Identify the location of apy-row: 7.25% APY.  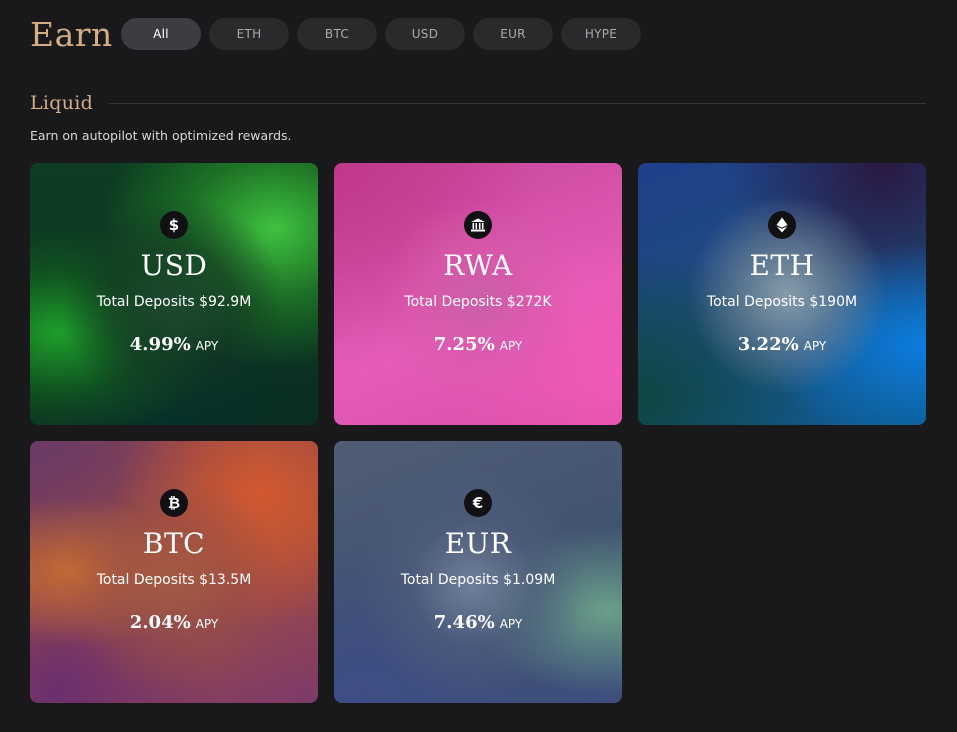
(478, 344).